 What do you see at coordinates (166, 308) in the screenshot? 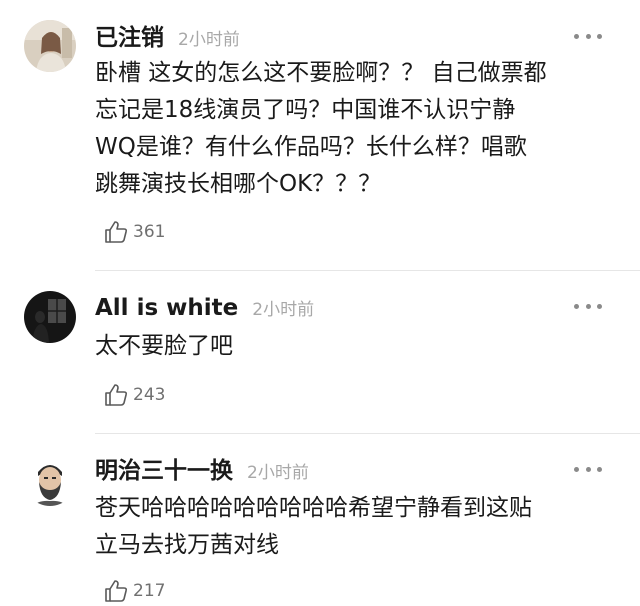
I see `username-text: All is white` at bounding box center [166, 308].